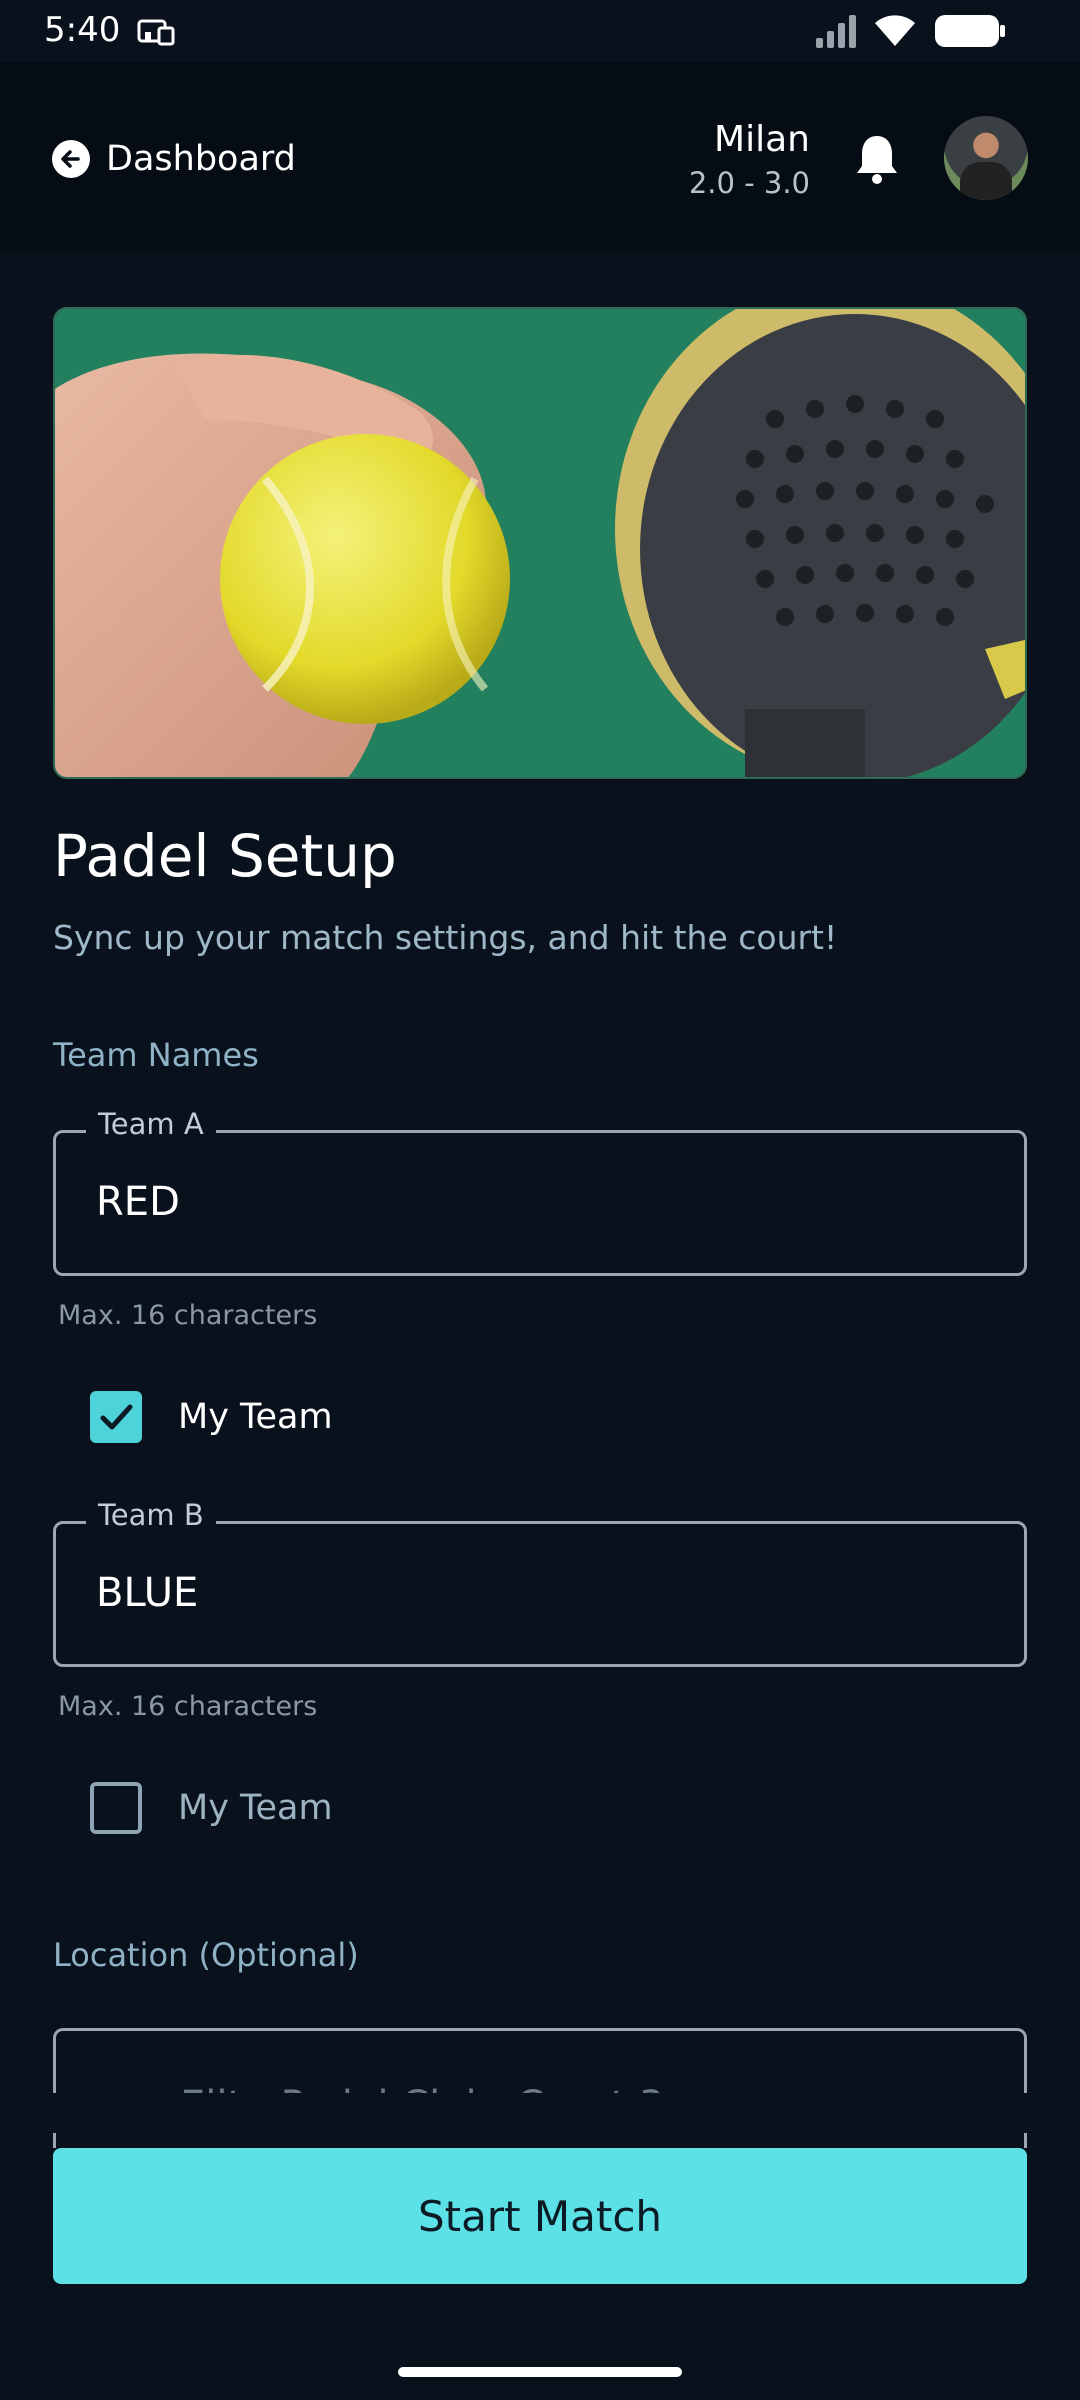 This screenshot has width=1080, height=2400. Describe the element at coordinates (206, 1955) in the screenshot. I see `location-label: Location (Optional)` at that location.